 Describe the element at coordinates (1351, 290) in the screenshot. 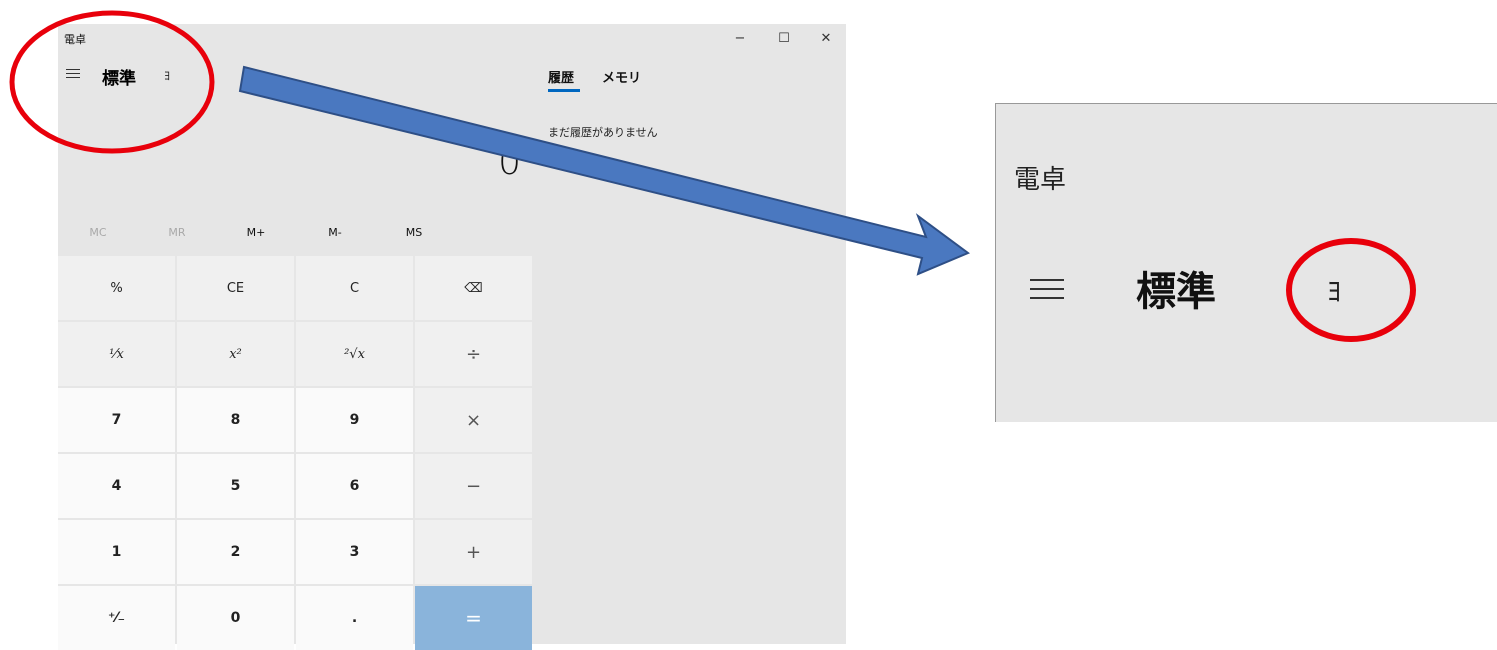

I see `zoom-highlight-circle` at that location.